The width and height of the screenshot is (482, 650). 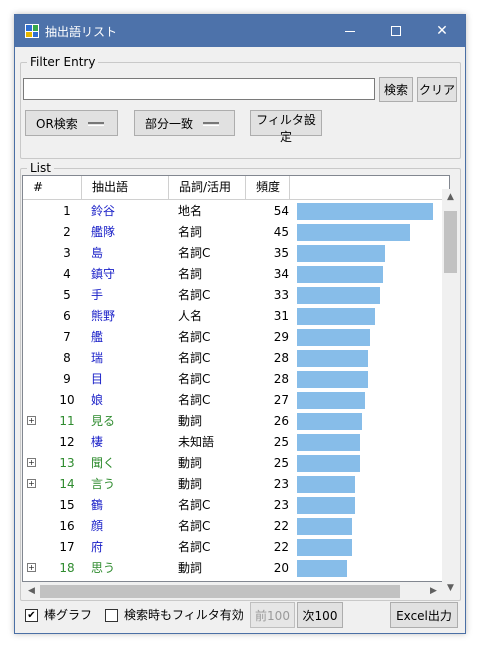 I want to click on row-frequency: 25, so click(x=281, y=442).